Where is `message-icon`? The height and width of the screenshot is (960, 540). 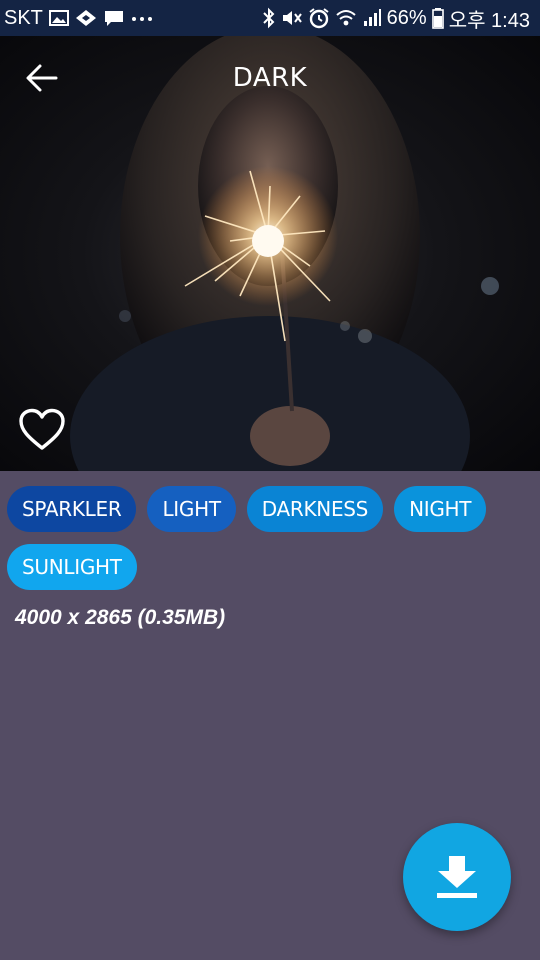 message-icon is located at coordinates (114, 18).